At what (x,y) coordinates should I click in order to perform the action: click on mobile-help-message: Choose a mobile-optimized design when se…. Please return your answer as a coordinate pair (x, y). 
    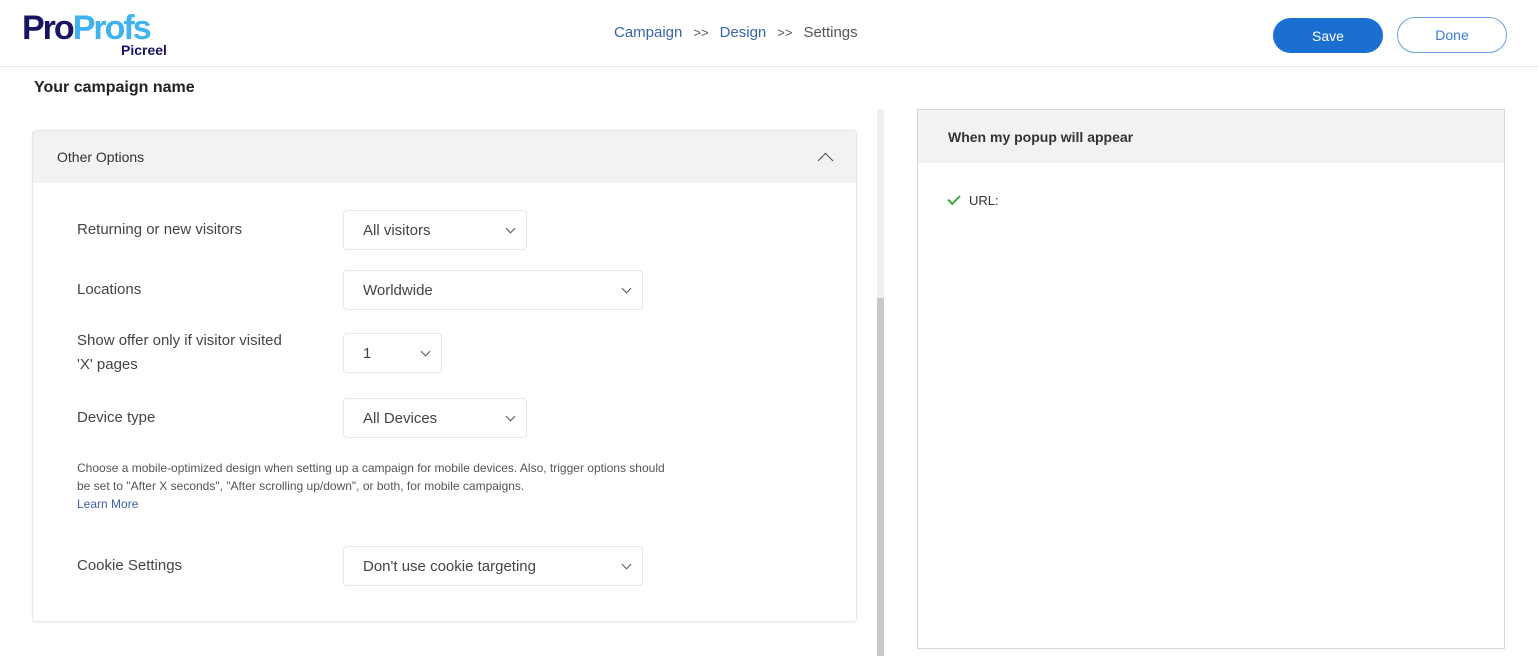
    Looking at the image, I should click on (371, 477).